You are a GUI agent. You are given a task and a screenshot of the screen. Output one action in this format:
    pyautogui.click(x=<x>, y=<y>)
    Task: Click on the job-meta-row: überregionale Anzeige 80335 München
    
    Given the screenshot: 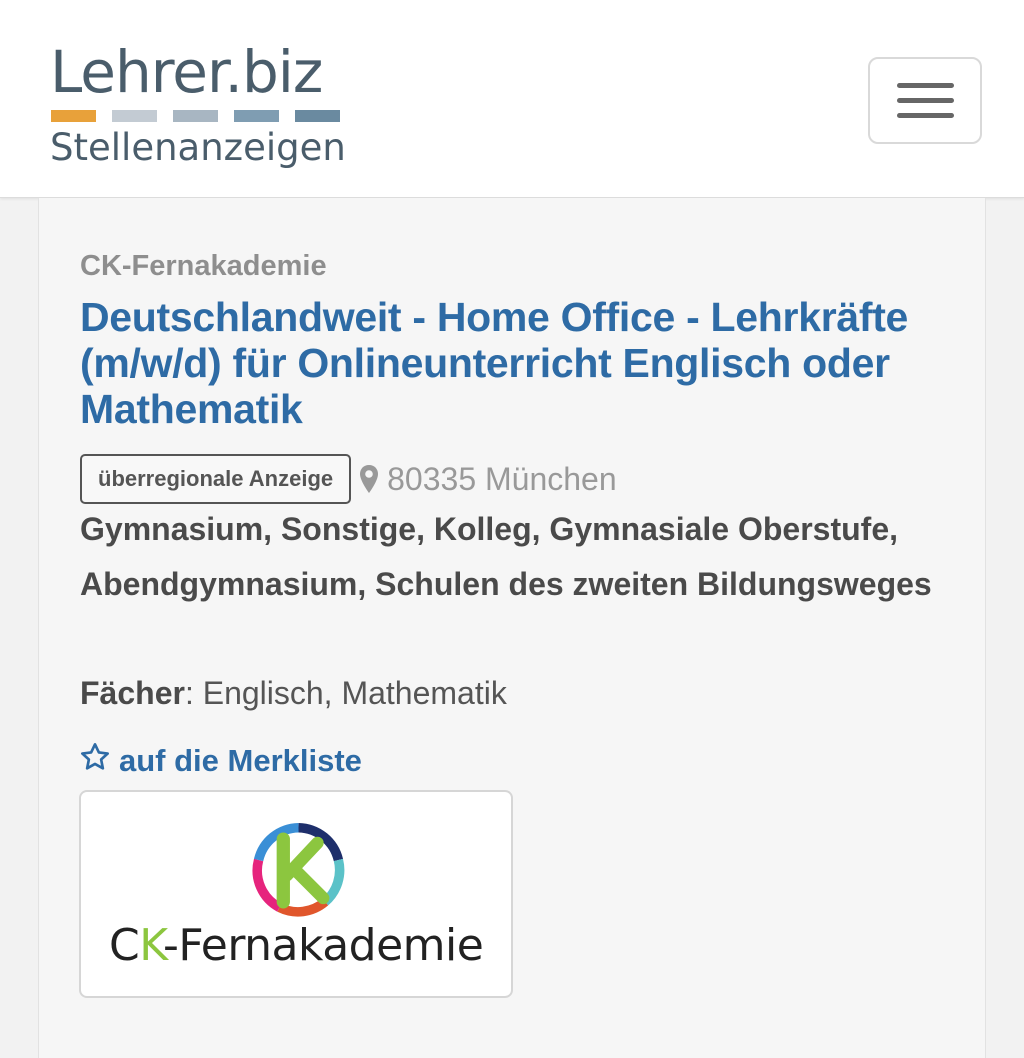 What is the action you would take?
    pyautogui.click(x=348, y=479)
    